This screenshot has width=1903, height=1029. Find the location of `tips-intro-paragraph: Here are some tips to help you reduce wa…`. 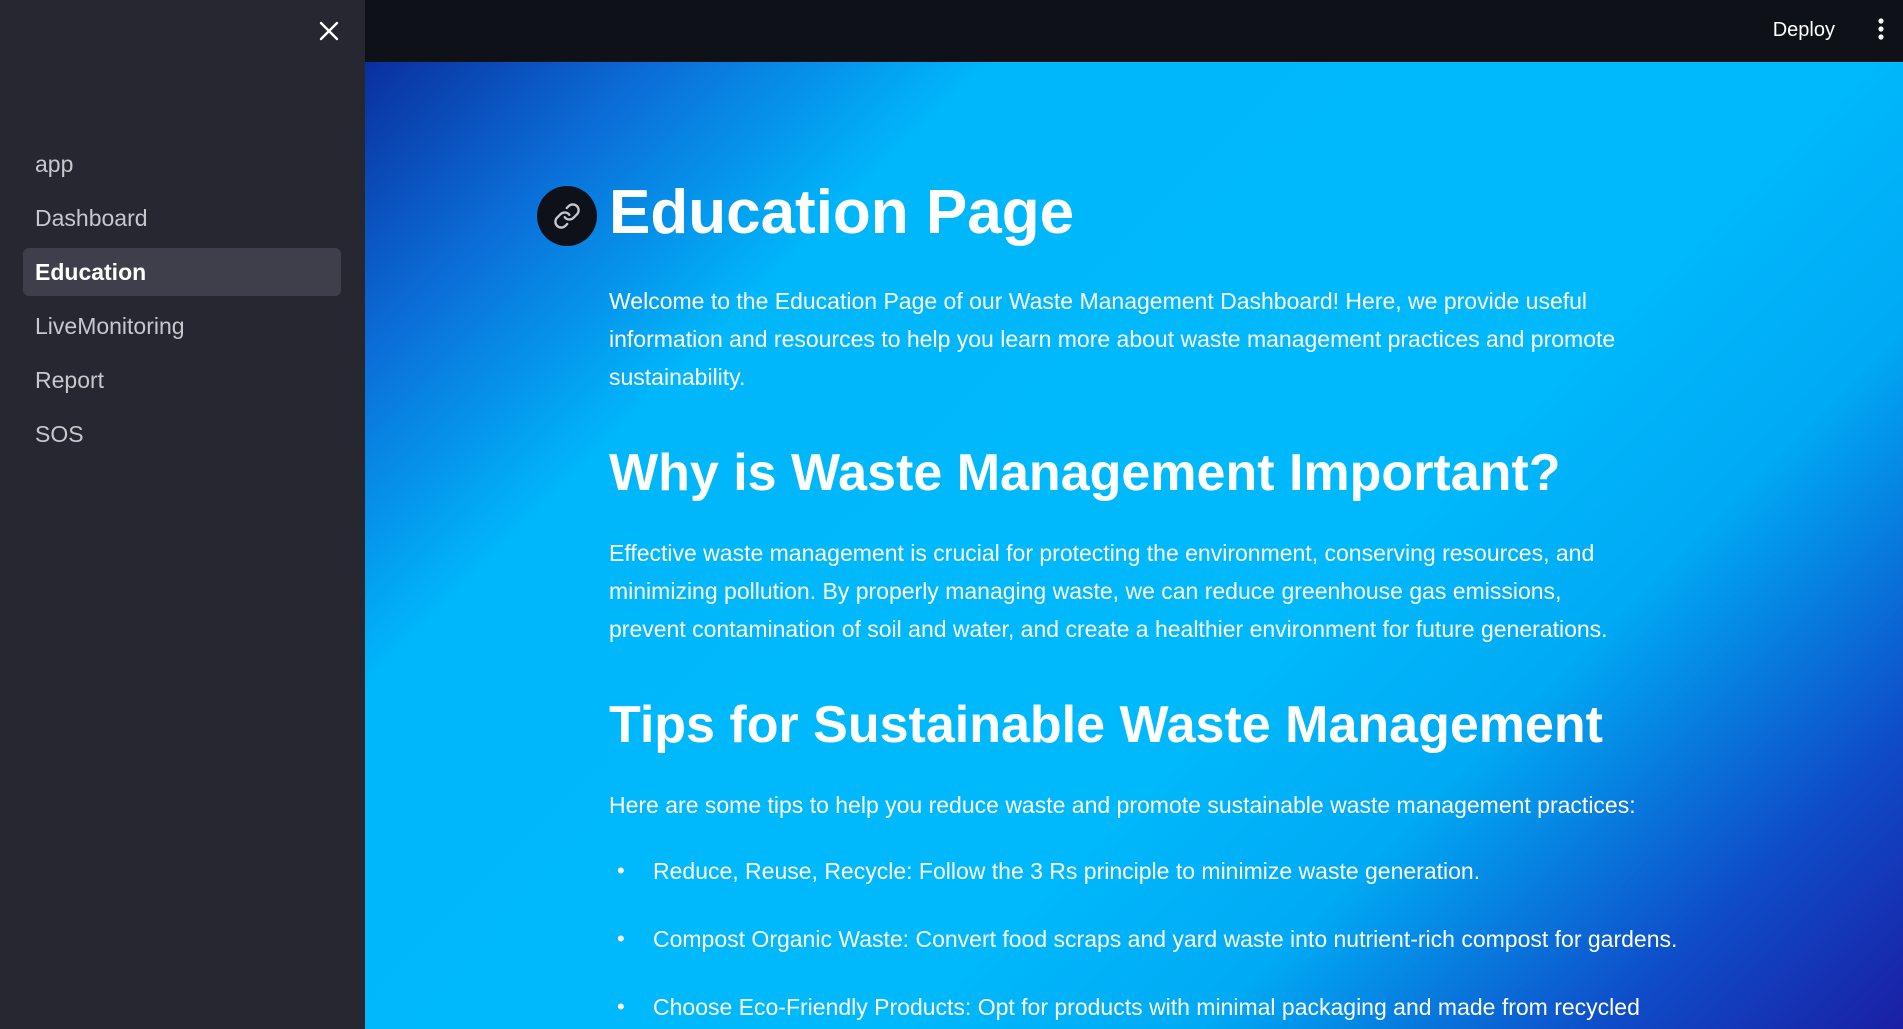

tips-intro-paragraph: Here are some tips to help you reduce wa… is located at coordinates (1122, 805).